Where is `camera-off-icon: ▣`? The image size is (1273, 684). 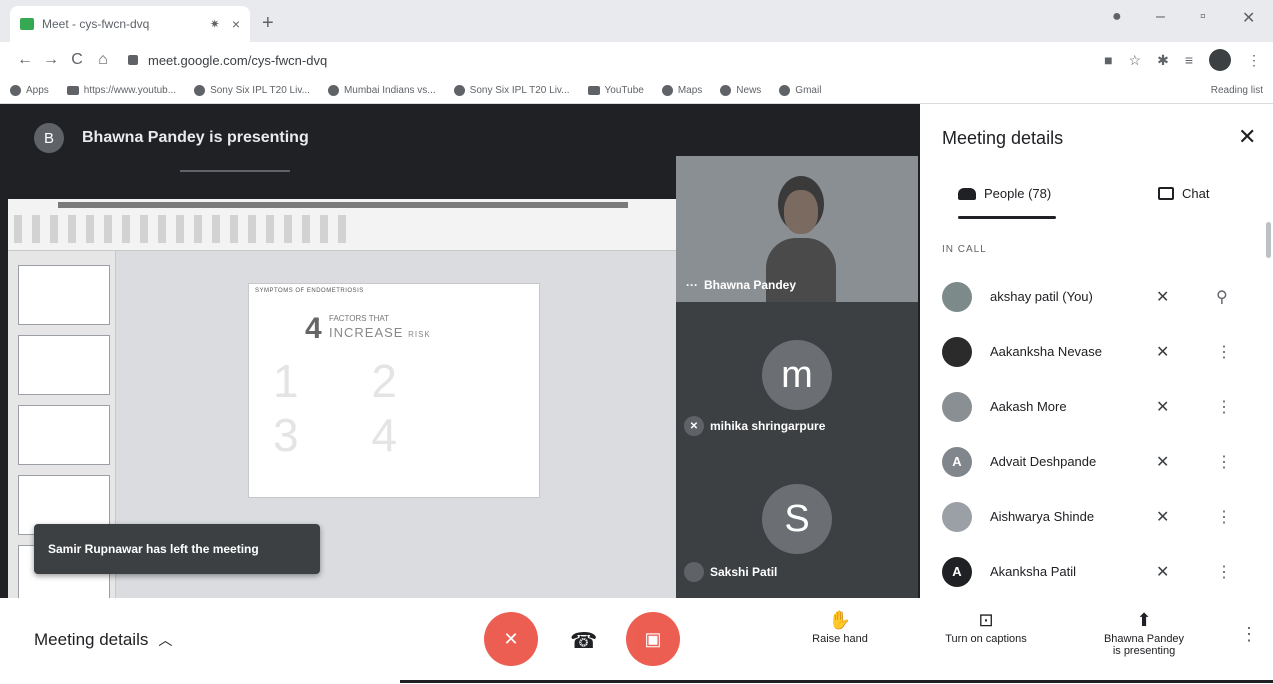
camera-off-icon: ▣ is located at coordinates (653, 638).